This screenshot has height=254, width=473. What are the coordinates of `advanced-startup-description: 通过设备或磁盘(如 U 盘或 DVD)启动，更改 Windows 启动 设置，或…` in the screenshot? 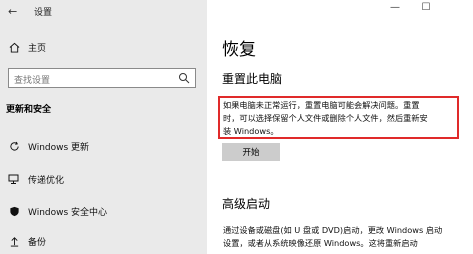 It's located at (337, 237).